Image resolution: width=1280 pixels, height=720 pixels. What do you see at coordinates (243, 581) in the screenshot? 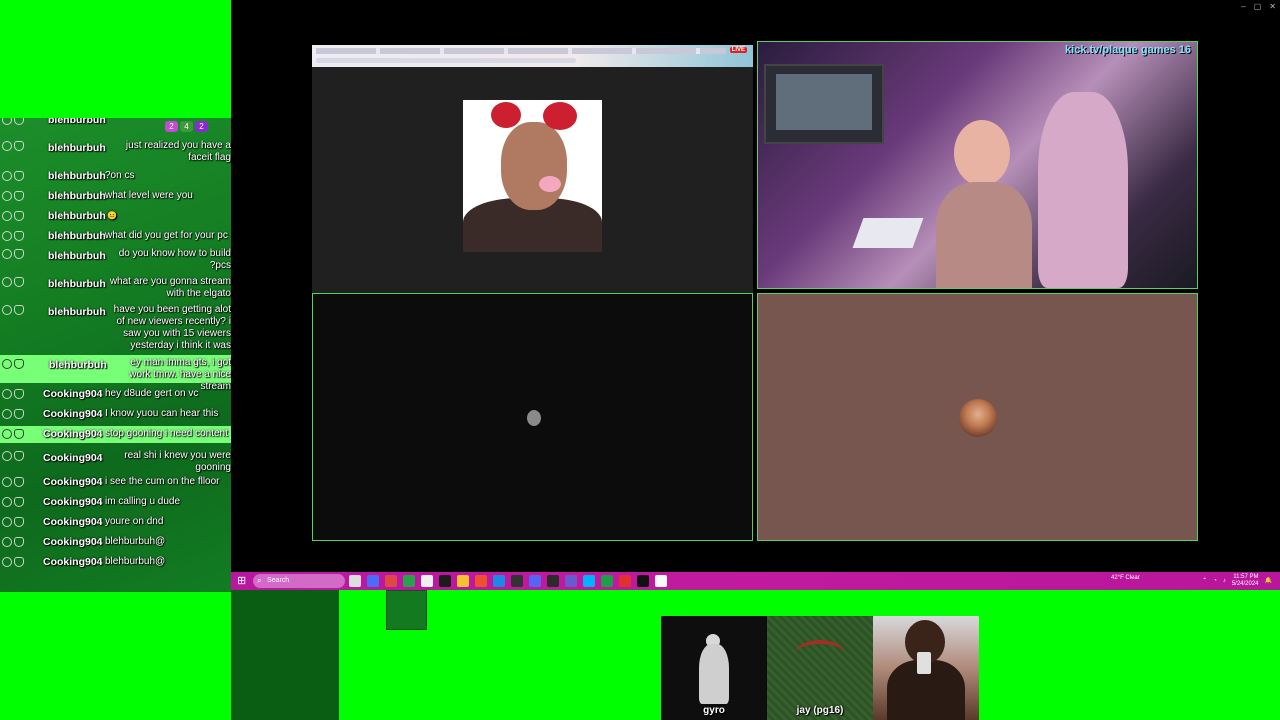
I see `windows-start-icon: ⊞` at bounding box center [243, 581].